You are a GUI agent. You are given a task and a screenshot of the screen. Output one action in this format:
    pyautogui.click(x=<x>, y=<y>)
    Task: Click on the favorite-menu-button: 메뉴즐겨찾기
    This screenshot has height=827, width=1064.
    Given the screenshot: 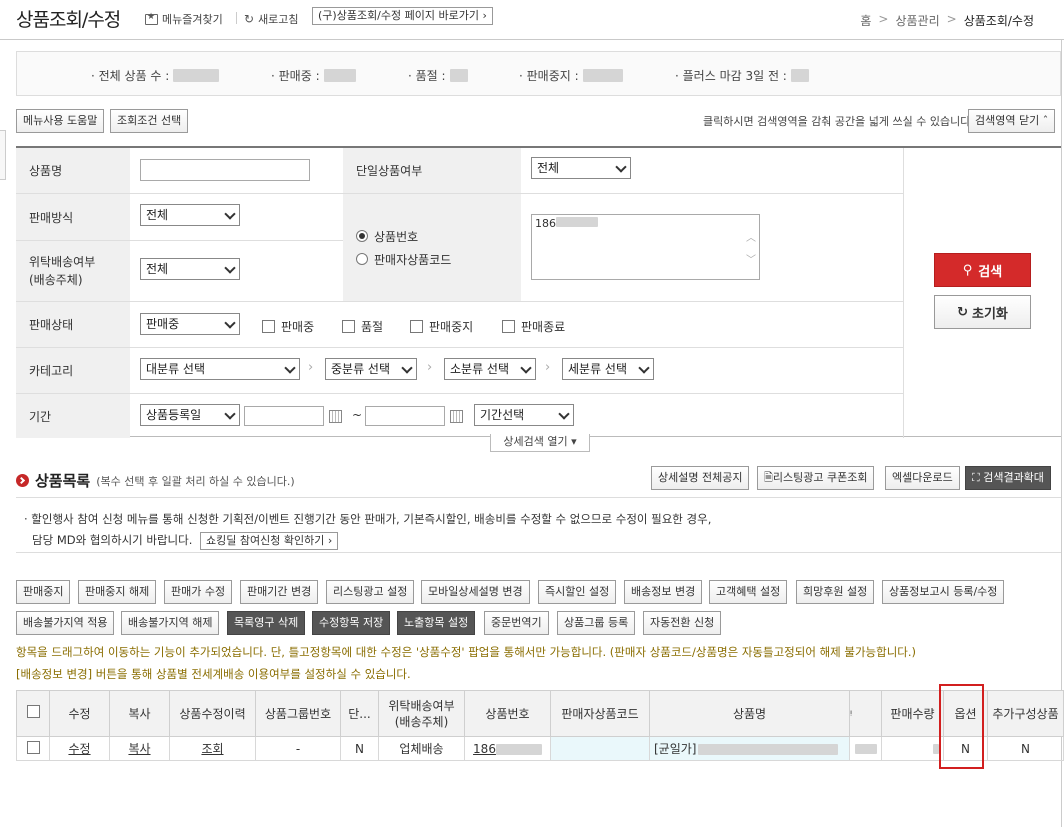 What is the action you would take?
    pyautogui.click(x=184, y=19)
    